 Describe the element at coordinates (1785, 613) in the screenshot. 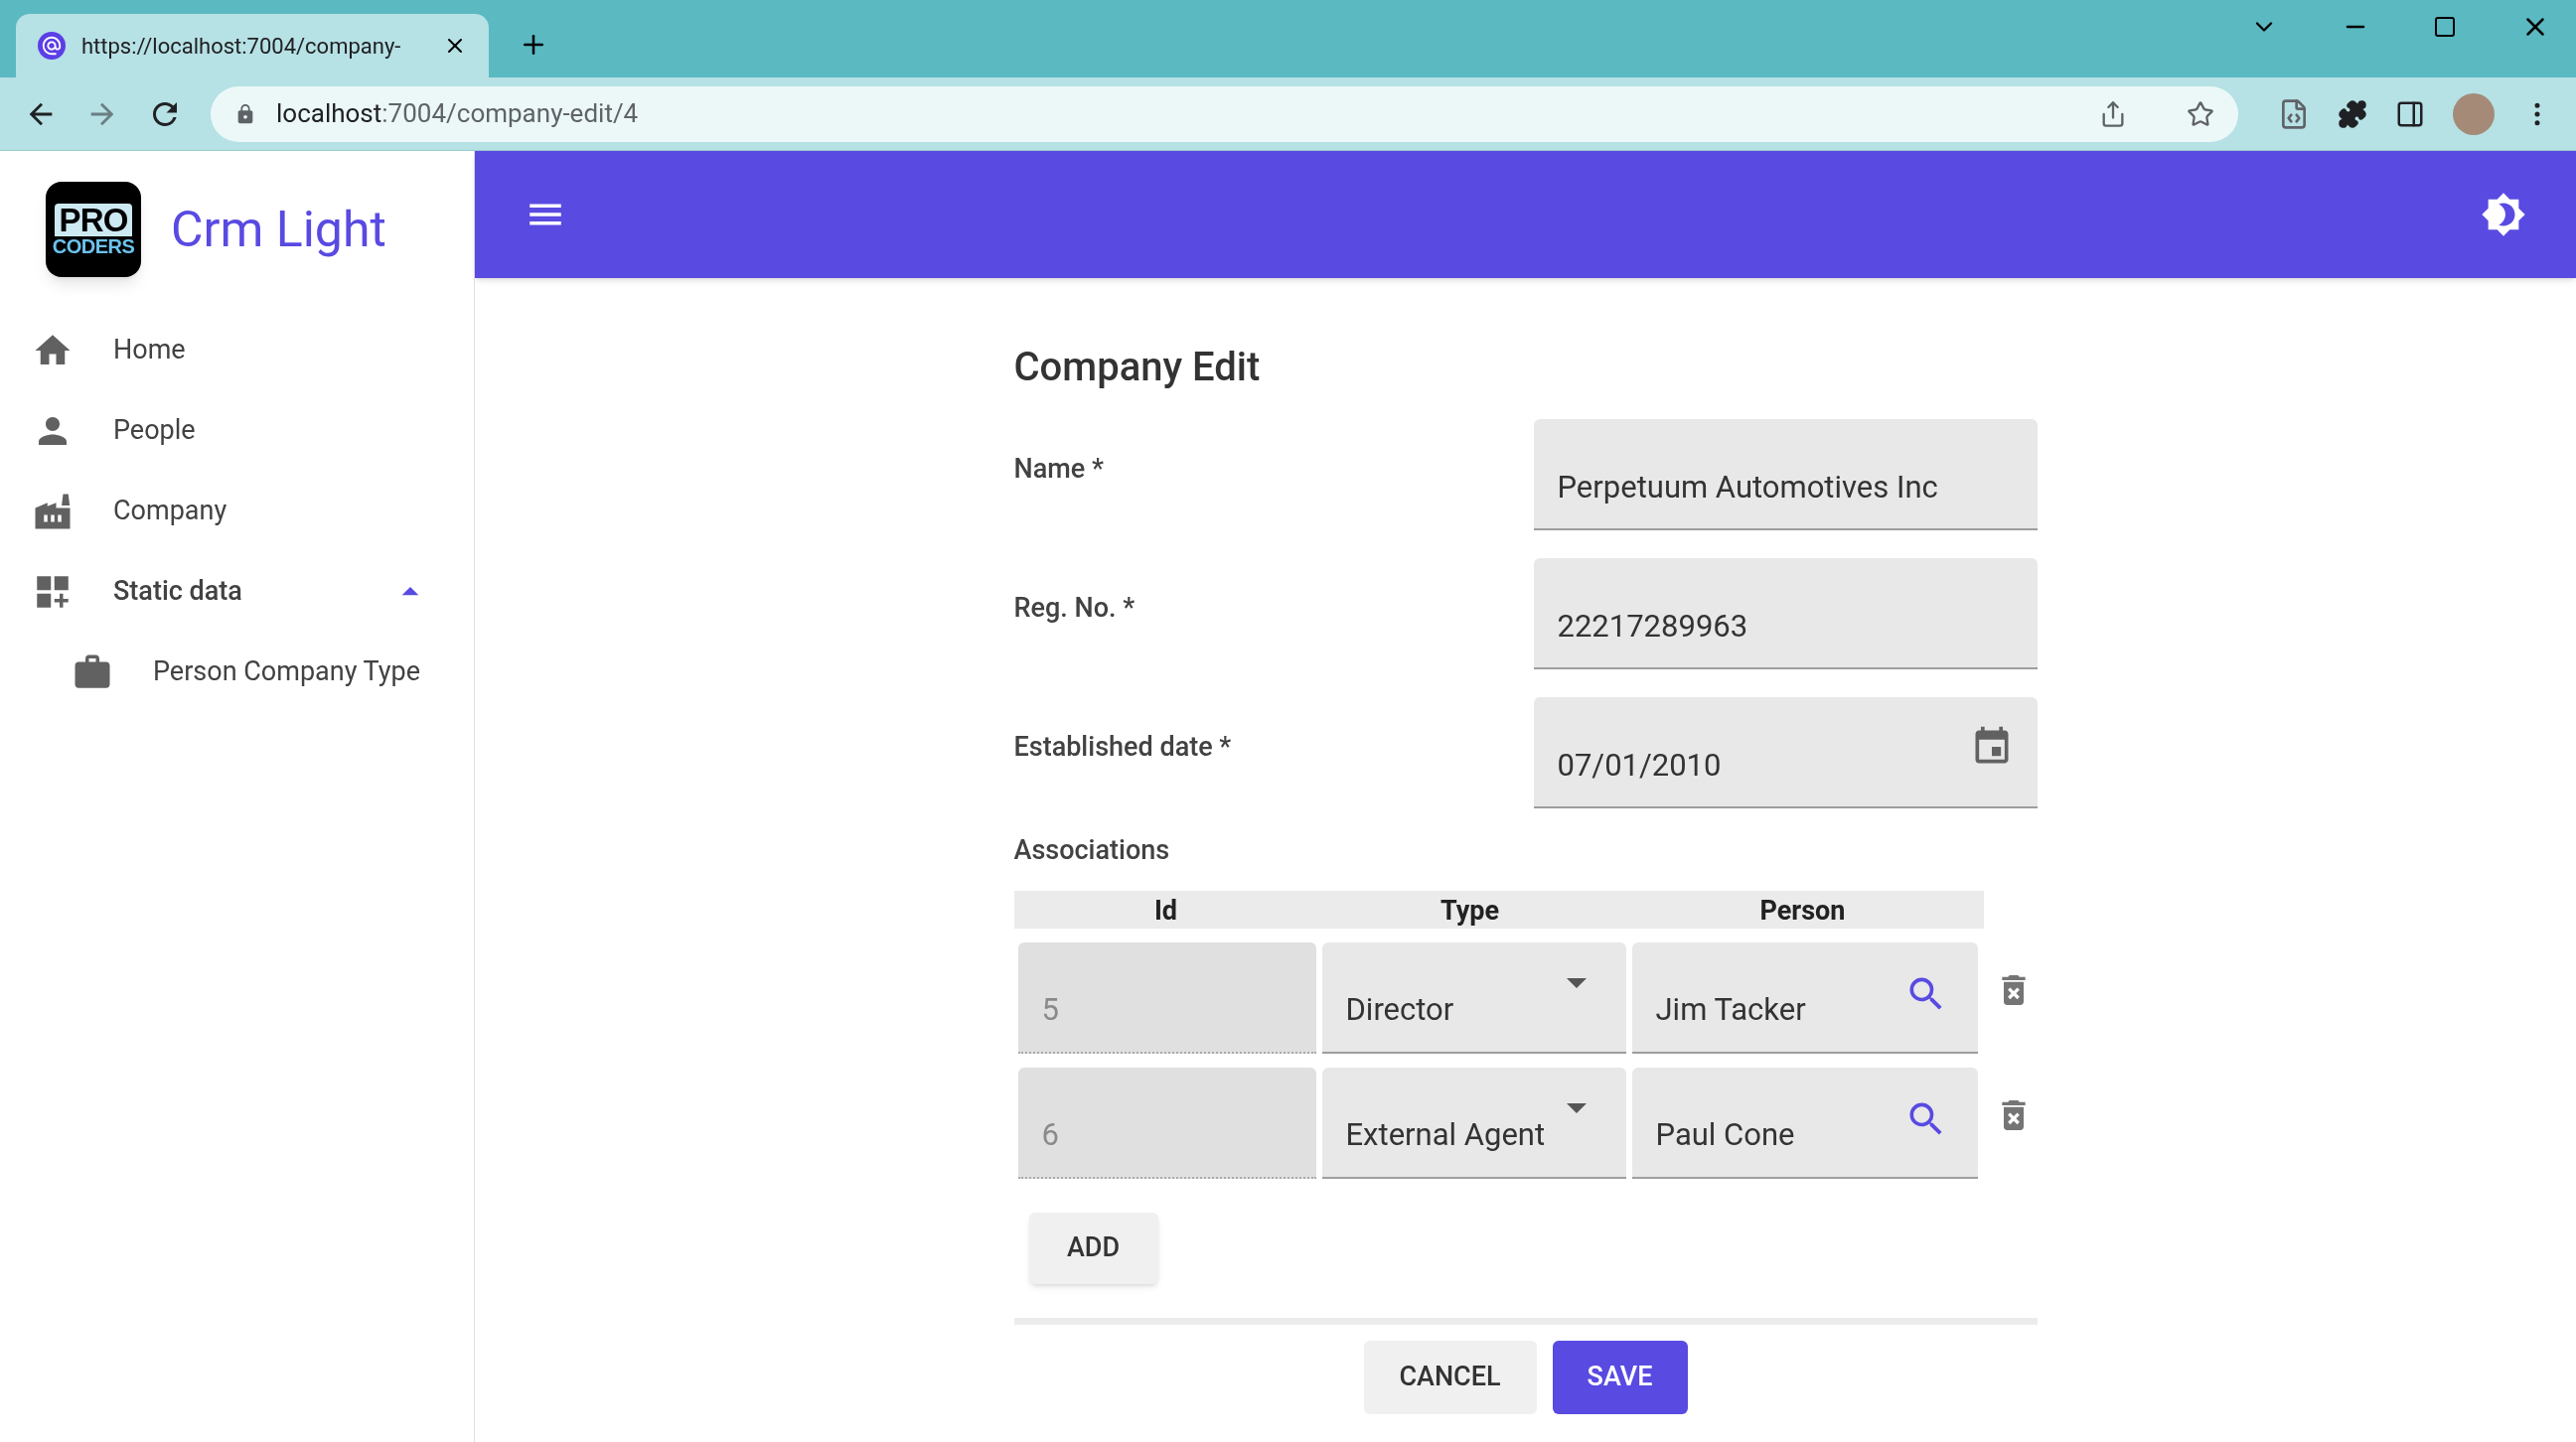

I see `input-field: 22217289963` at that location.